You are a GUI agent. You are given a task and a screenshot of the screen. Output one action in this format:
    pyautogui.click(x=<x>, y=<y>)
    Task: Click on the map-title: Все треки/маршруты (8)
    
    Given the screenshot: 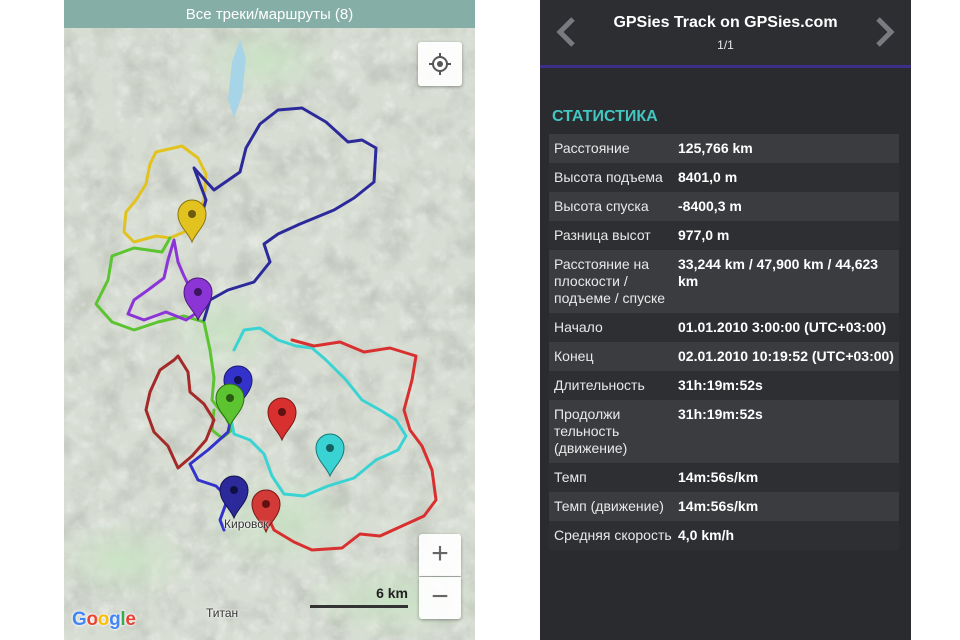 What is the action you would take?
    pyautogui.click(x=269, y=14)
    